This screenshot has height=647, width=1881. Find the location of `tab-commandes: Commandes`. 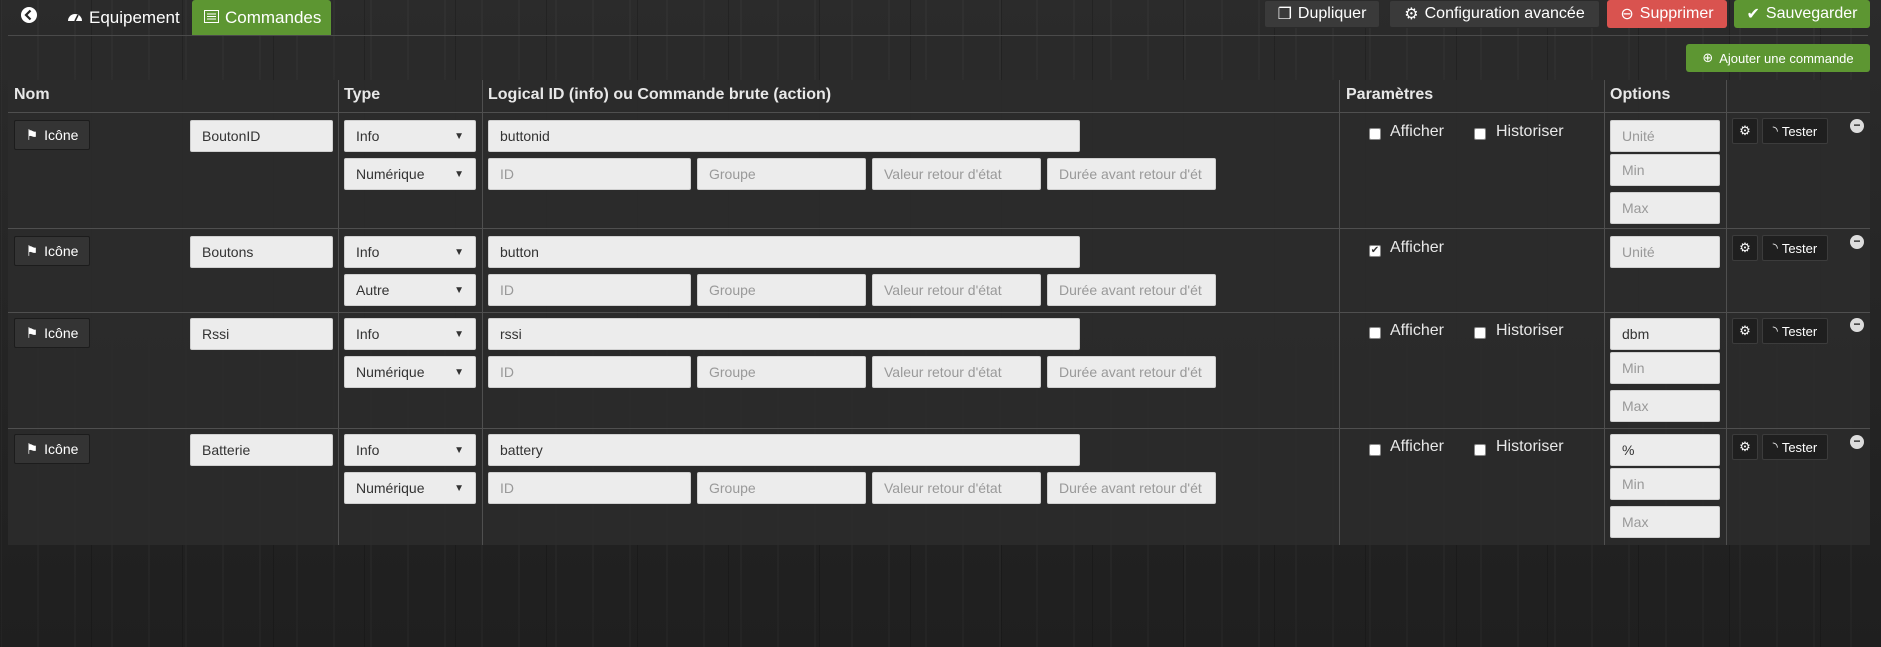

tab-commandes: Commandes is located at coordinates (261, 18).